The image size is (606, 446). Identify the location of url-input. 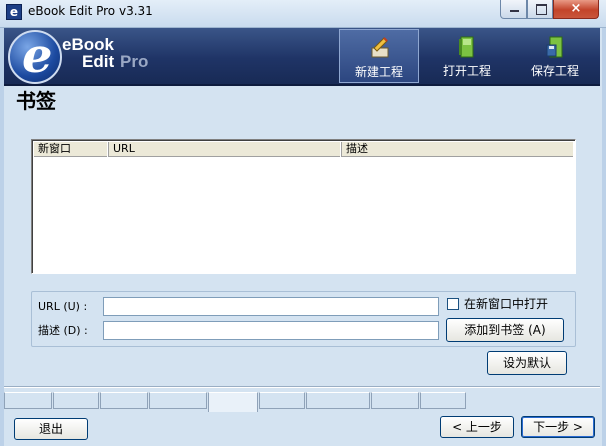
(271, 306).